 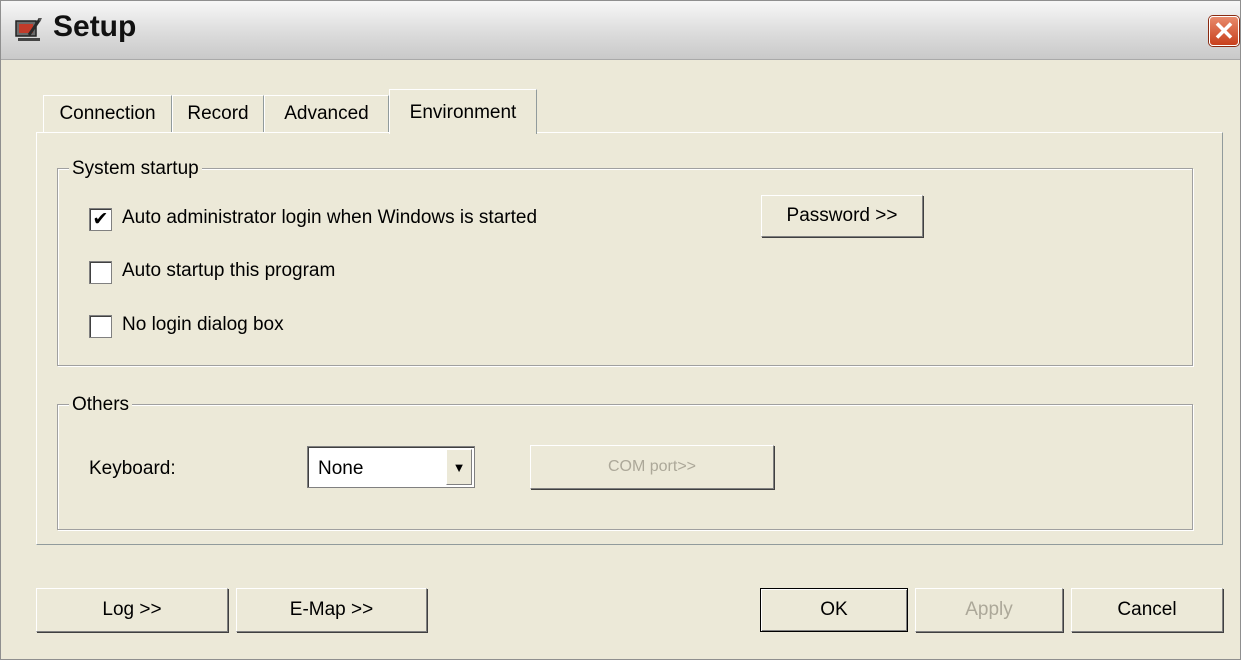 I want to click on tab-environment: Environment, so click(x=463, y=111).